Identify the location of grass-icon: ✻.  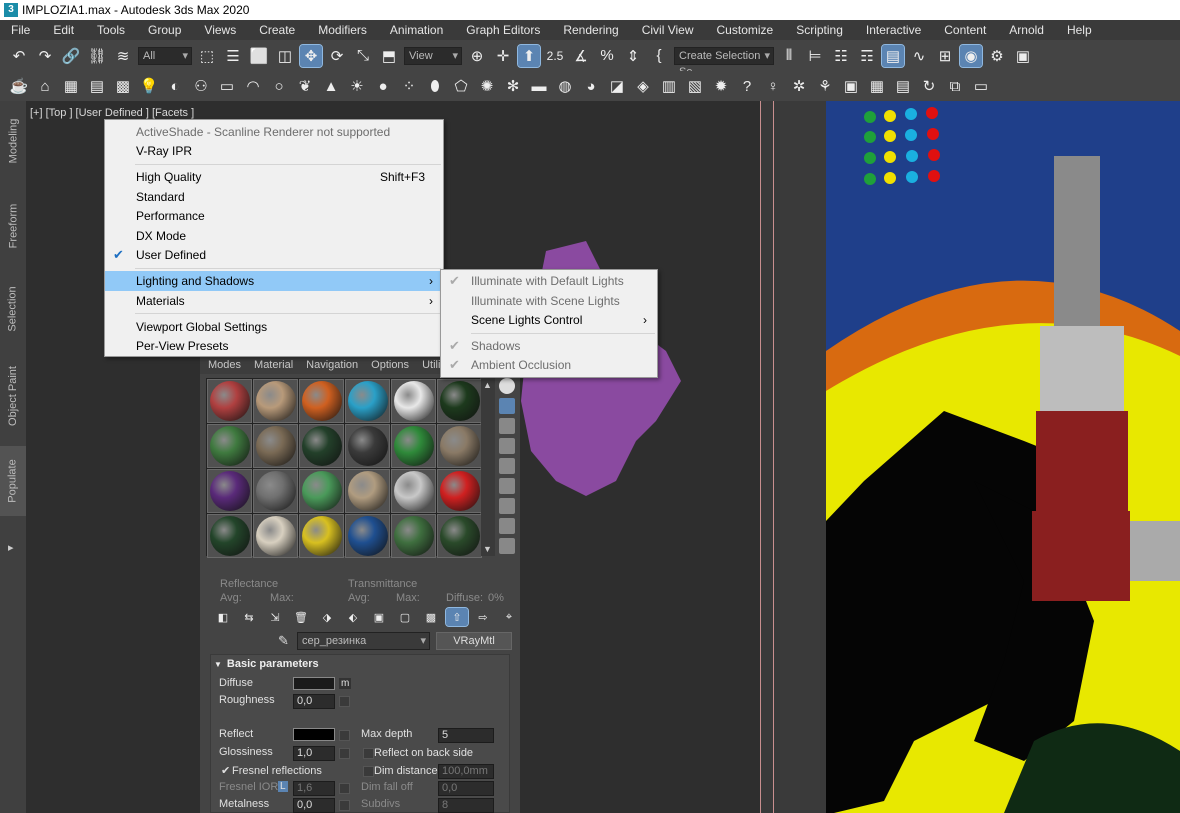
(513, 86).